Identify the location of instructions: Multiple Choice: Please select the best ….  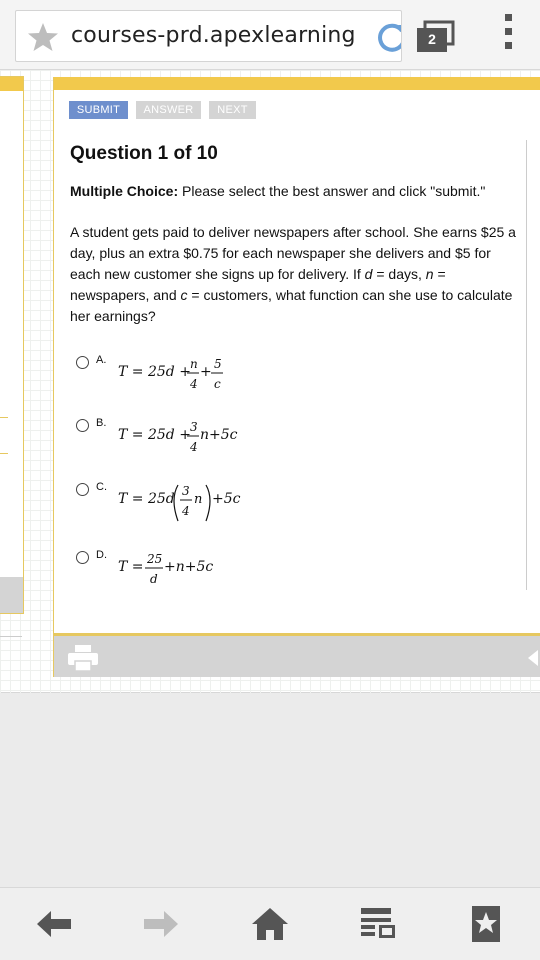
(295, 191).